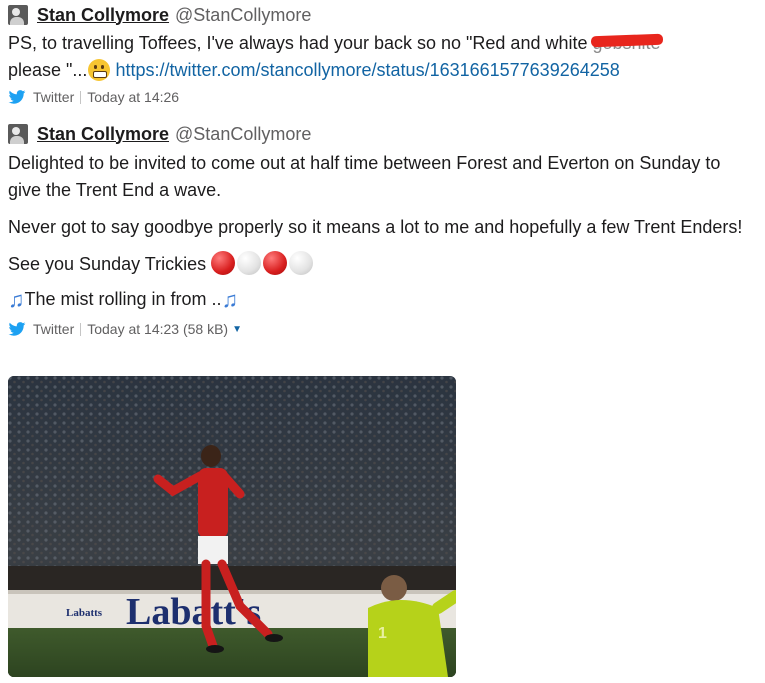  What do you see at coordinates (382, 633) in the screenshot?
I see `keeper-number: 1` at bounding box center [382, 633].